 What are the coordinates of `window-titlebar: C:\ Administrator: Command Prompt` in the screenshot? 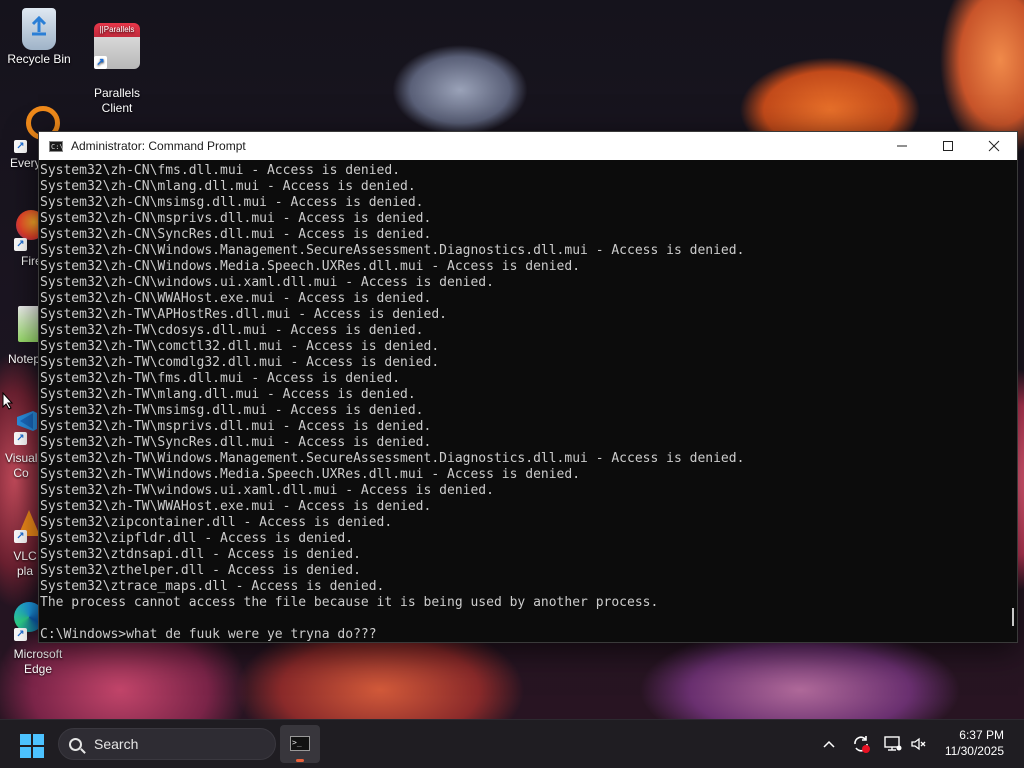 It's located at (528, 146).